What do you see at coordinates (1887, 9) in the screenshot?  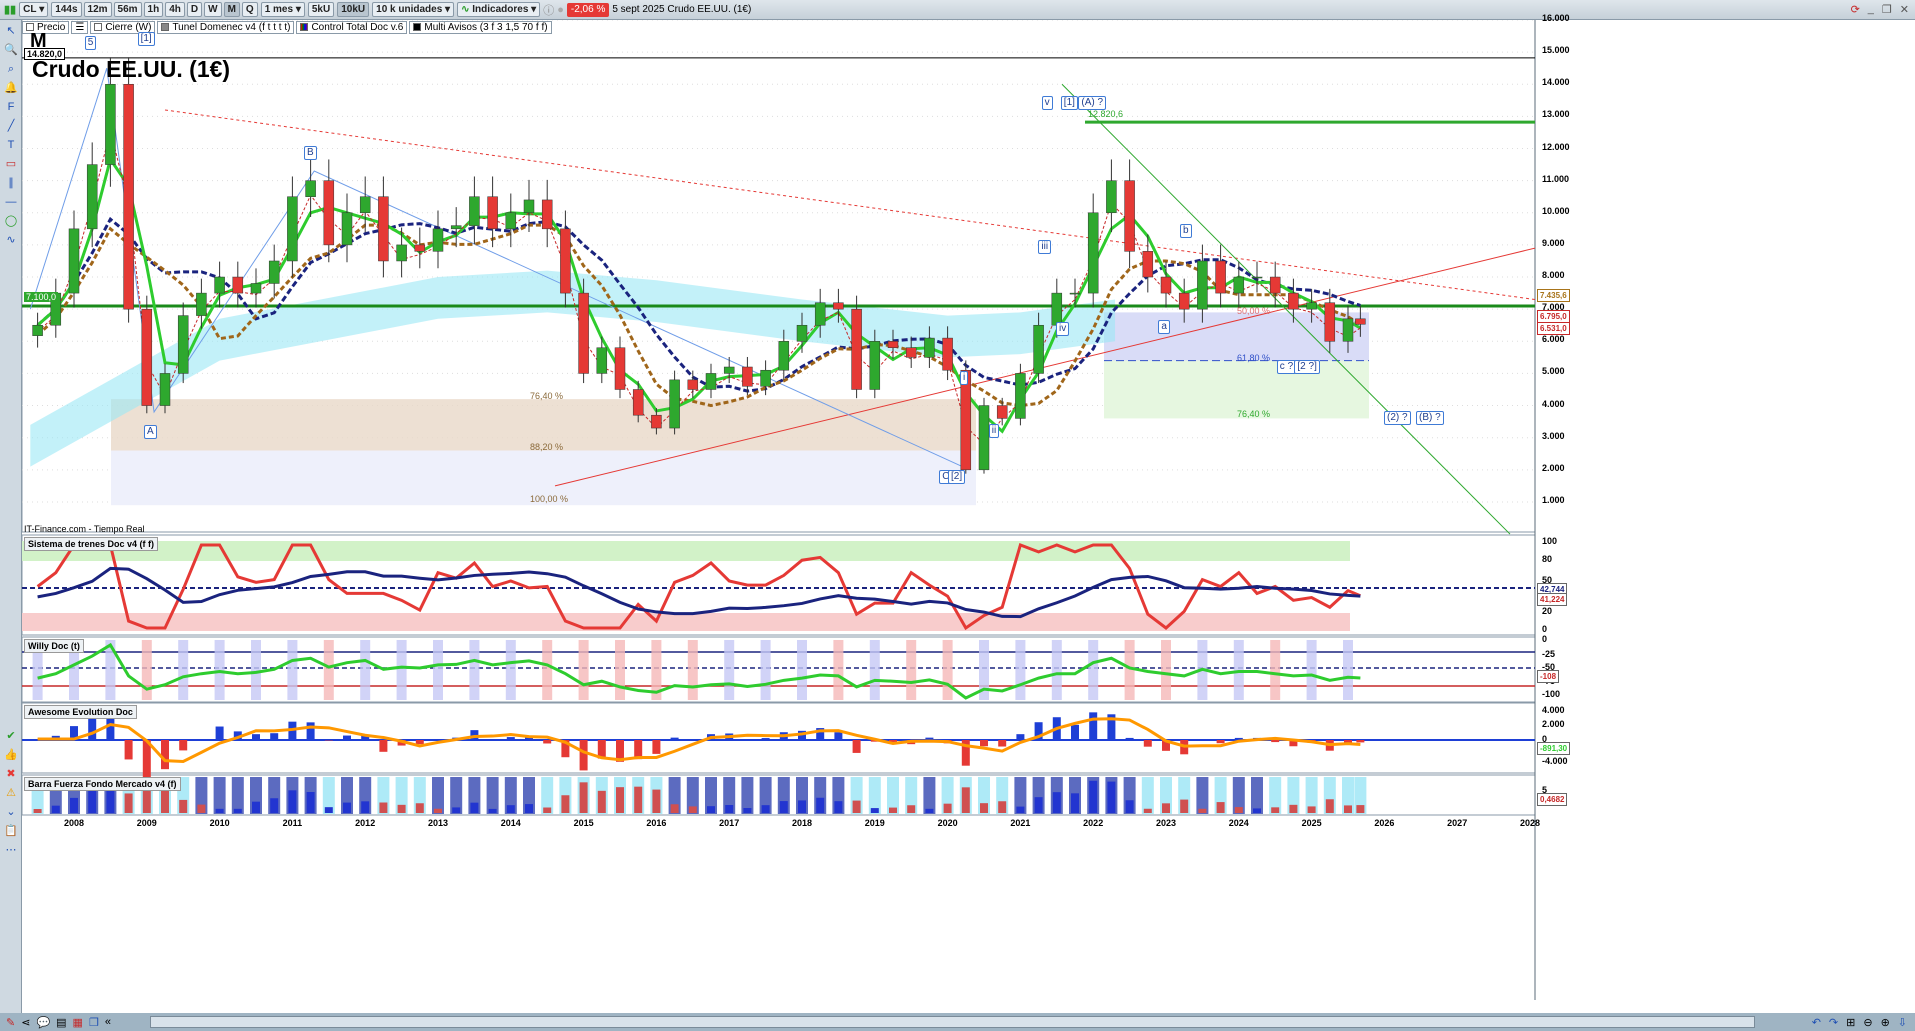 I see `restore-icon: ❐` at bounding box center [1887, 9].